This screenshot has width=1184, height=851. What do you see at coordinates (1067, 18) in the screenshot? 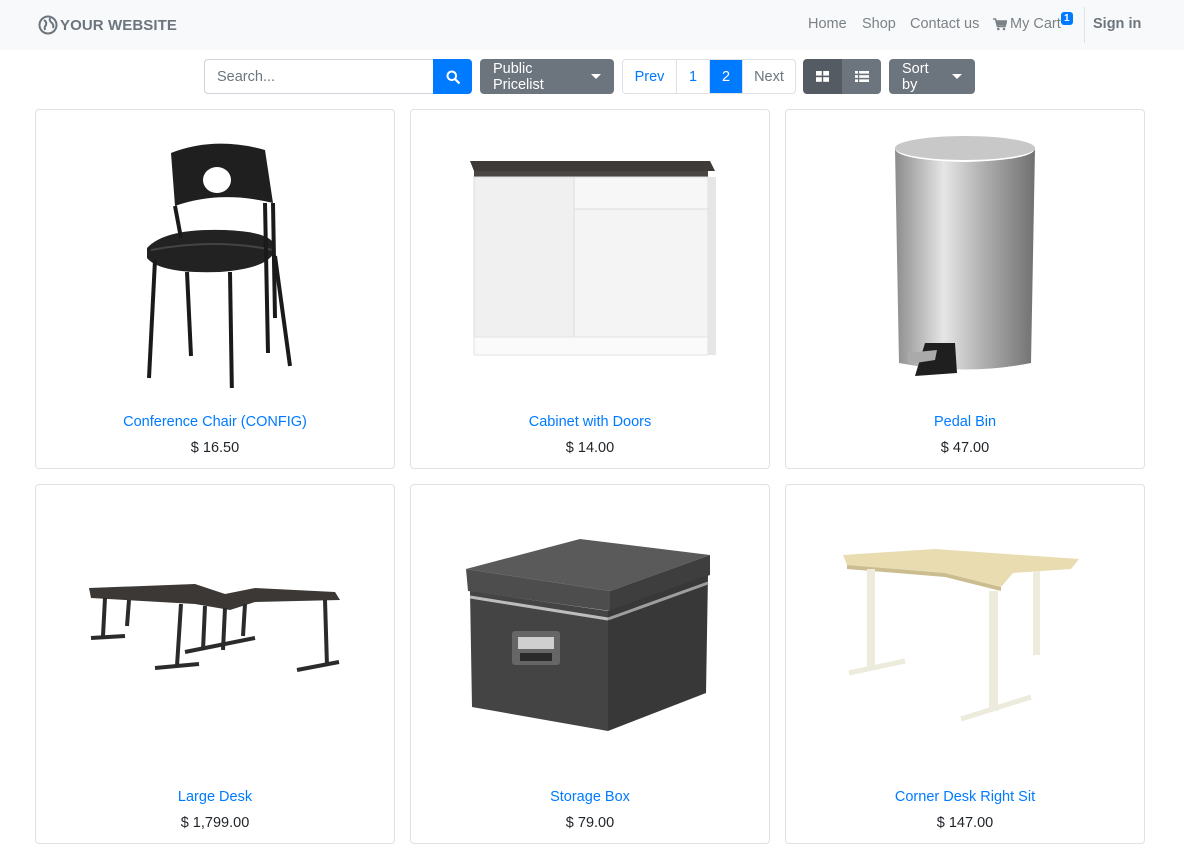
I see `cart-count-badge: 1` at bounding box center [1067, 18].